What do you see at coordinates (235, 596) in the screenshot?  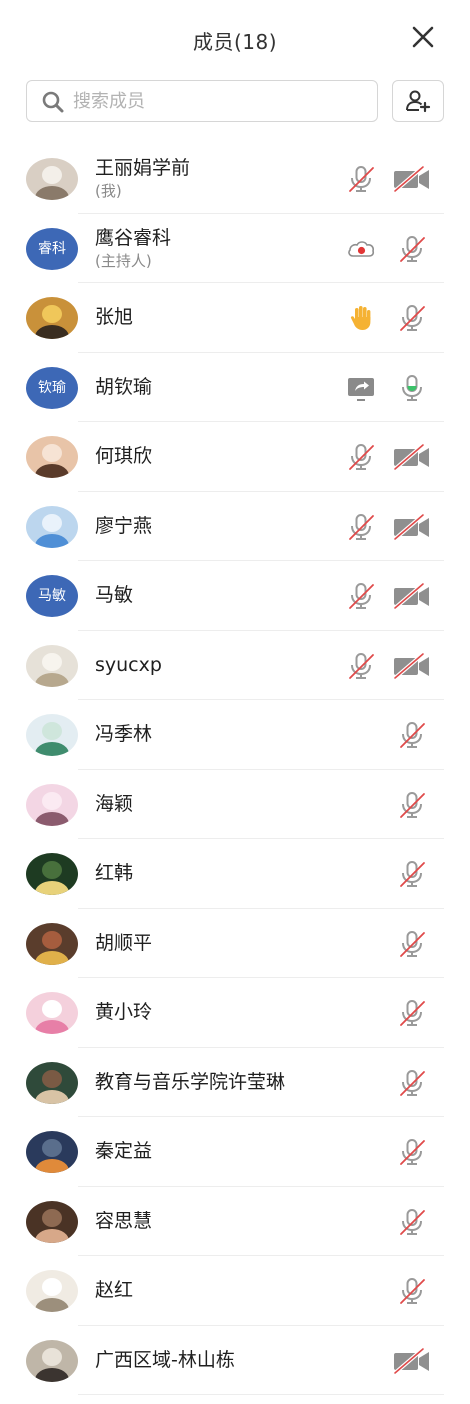 I see `member-row: 马敏 马敏` at bounding box center [235, 596].